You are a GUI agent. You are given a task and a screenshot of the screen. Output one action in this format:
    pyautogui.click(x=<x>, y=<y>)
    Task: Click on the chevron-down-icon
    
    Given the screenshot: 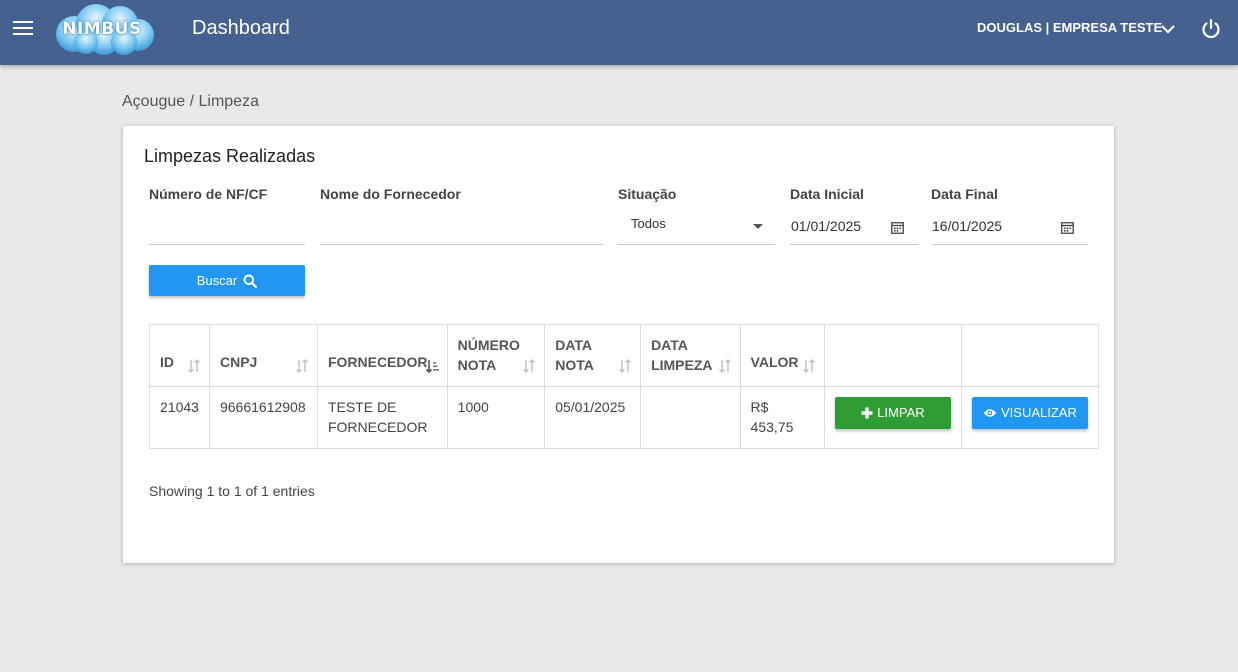 What is the action you would take?
    pyautogui.click(x=1168, y=29)
    